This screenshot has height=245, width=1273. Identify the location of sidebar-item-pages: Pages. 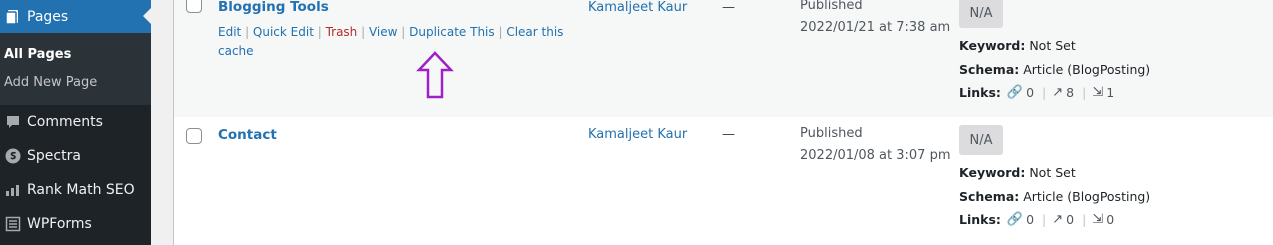
(75, 16).